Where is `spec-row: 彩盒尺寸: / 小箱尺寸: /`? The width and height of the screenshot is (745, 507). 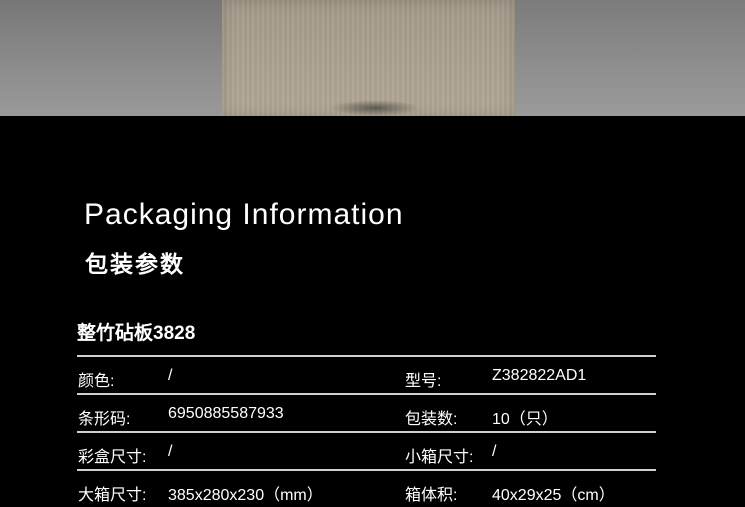 spec-row: 彩盒尺寸: / 小箱尺寸: / is located at coordinates (366, 450).